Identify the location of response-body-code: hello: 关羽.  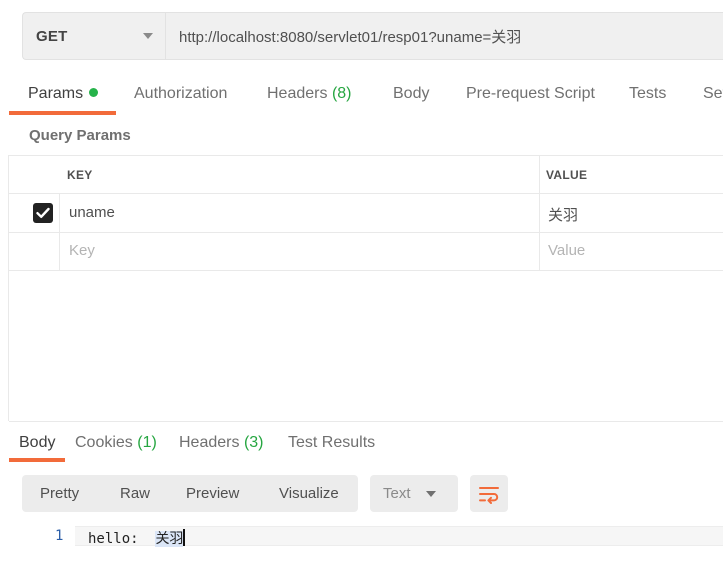
(137, 538).